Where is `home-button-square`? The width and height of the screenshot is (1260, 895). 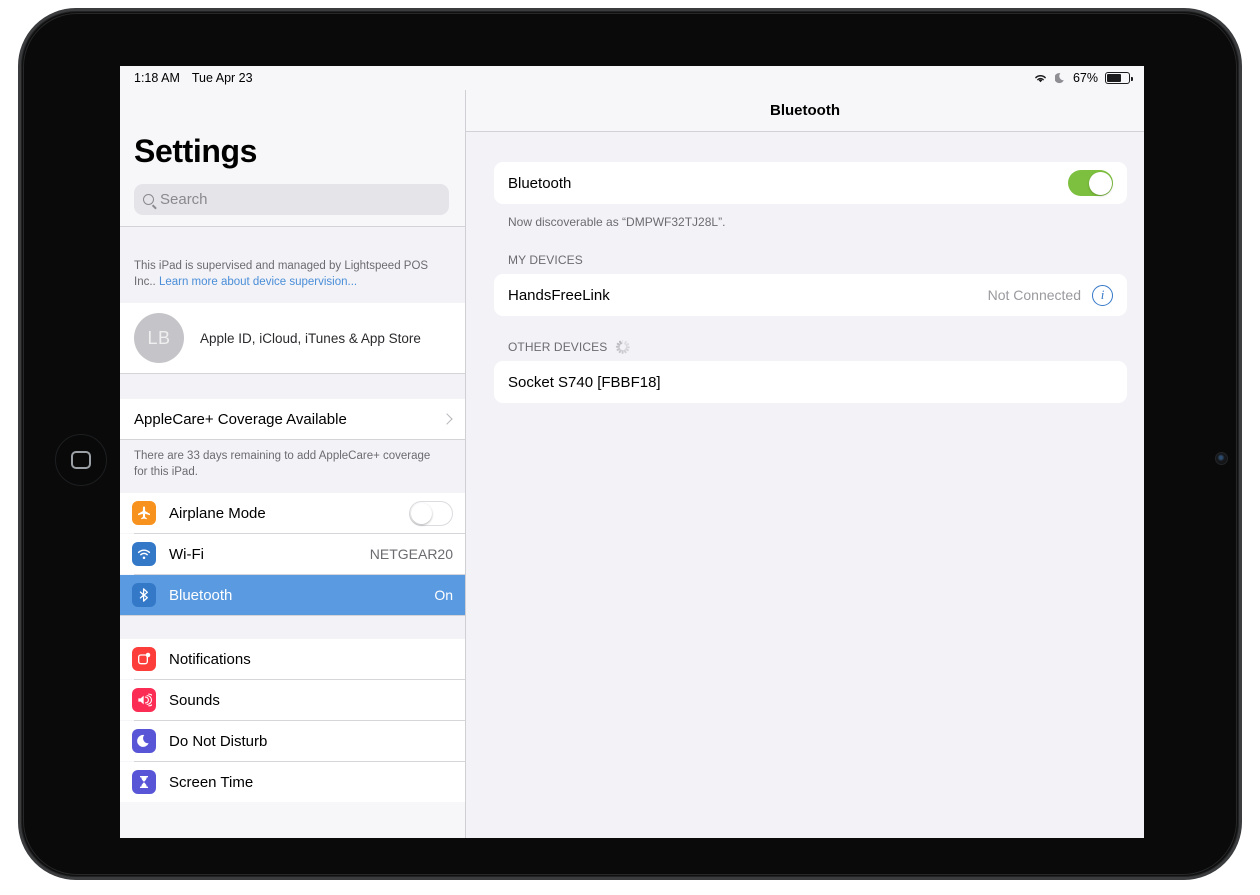 home-button-square is located at coordinates (81, 460).